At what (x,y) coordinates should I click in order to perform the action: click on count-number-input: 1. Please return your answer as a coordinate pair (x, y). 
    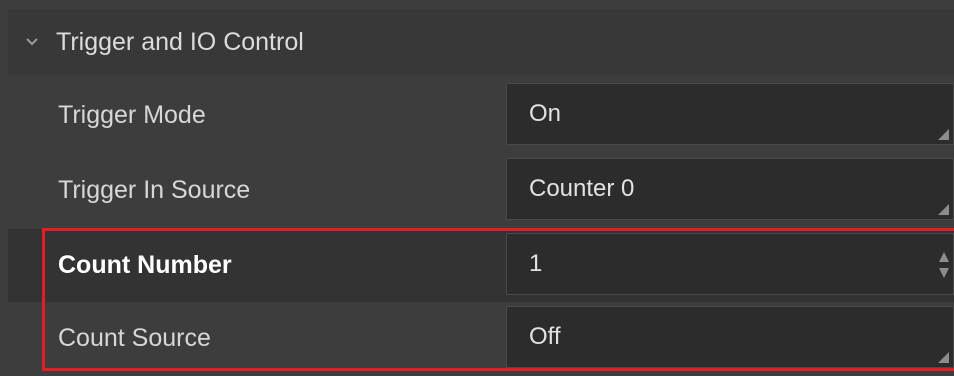
    Looking at the image, I should click on (730, 264).